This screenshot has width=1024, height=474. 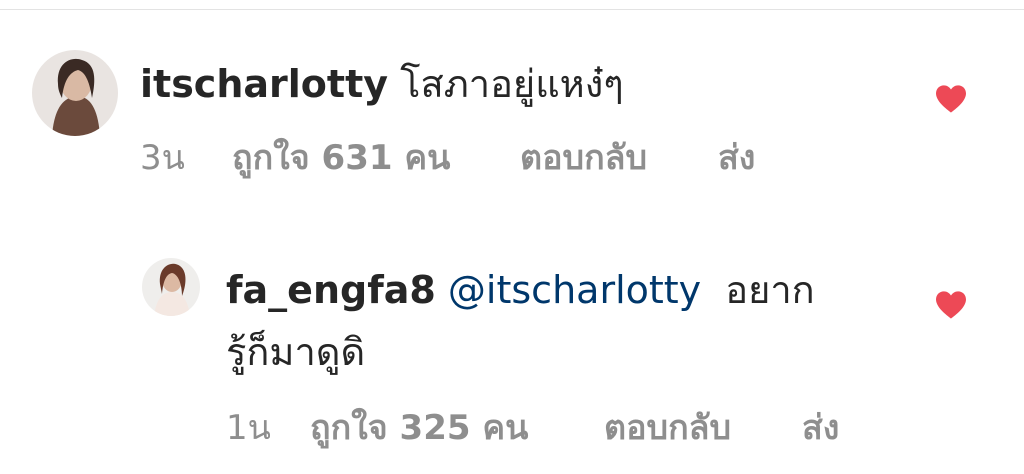 What do you see at coordinates (419, 428) in the screenshot?
I see `like-count-link: ถูกใจ 325 คน` at bounding box center [419, 428].